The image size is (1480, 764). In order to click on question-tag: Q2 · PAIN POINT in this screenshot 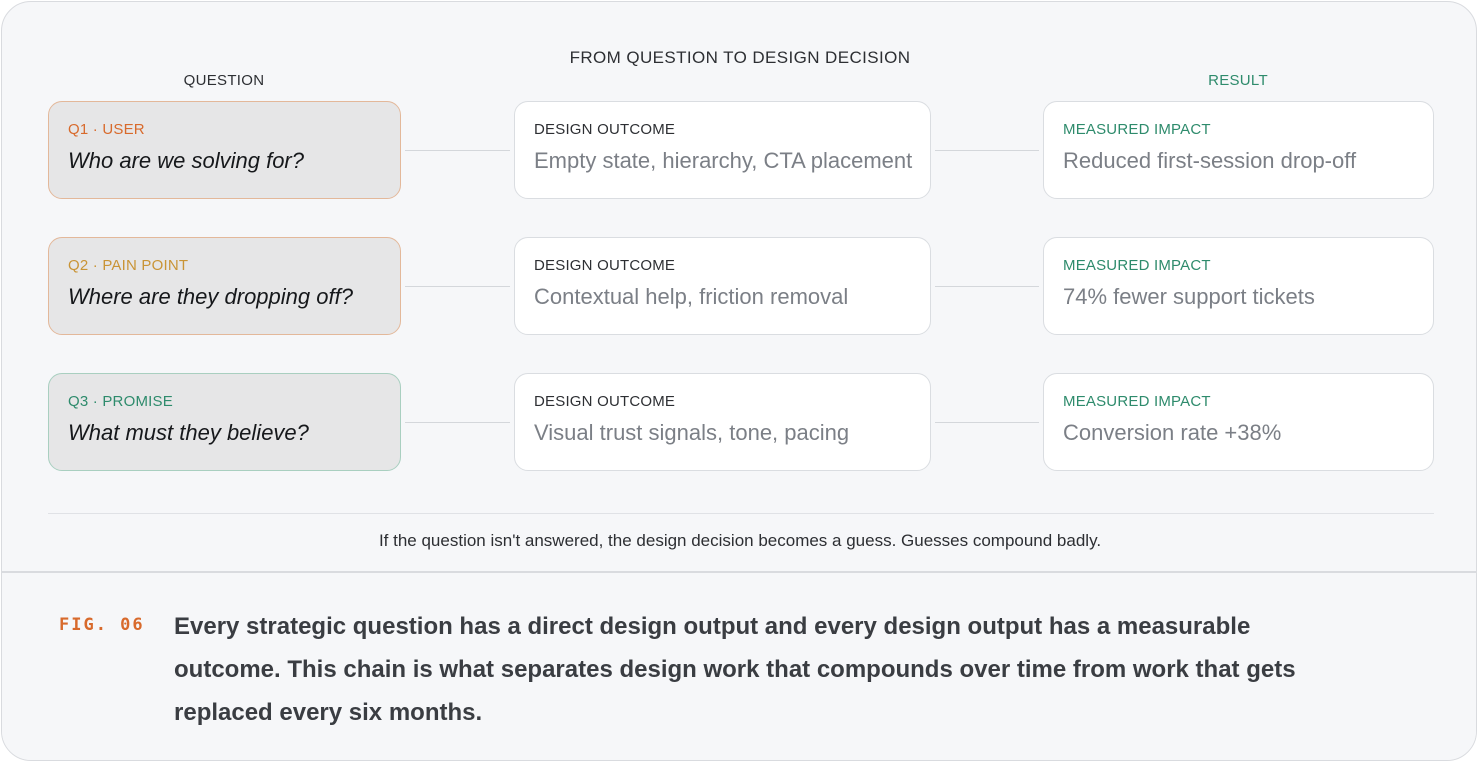, I will do `click(128, 265)`.